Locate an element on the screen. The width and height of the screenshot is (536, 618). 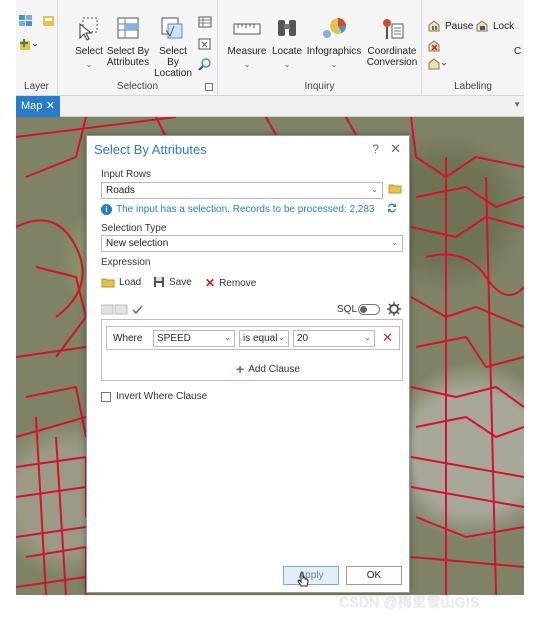
remove-button: ✕ Remove is located at coordinates (230, 283).